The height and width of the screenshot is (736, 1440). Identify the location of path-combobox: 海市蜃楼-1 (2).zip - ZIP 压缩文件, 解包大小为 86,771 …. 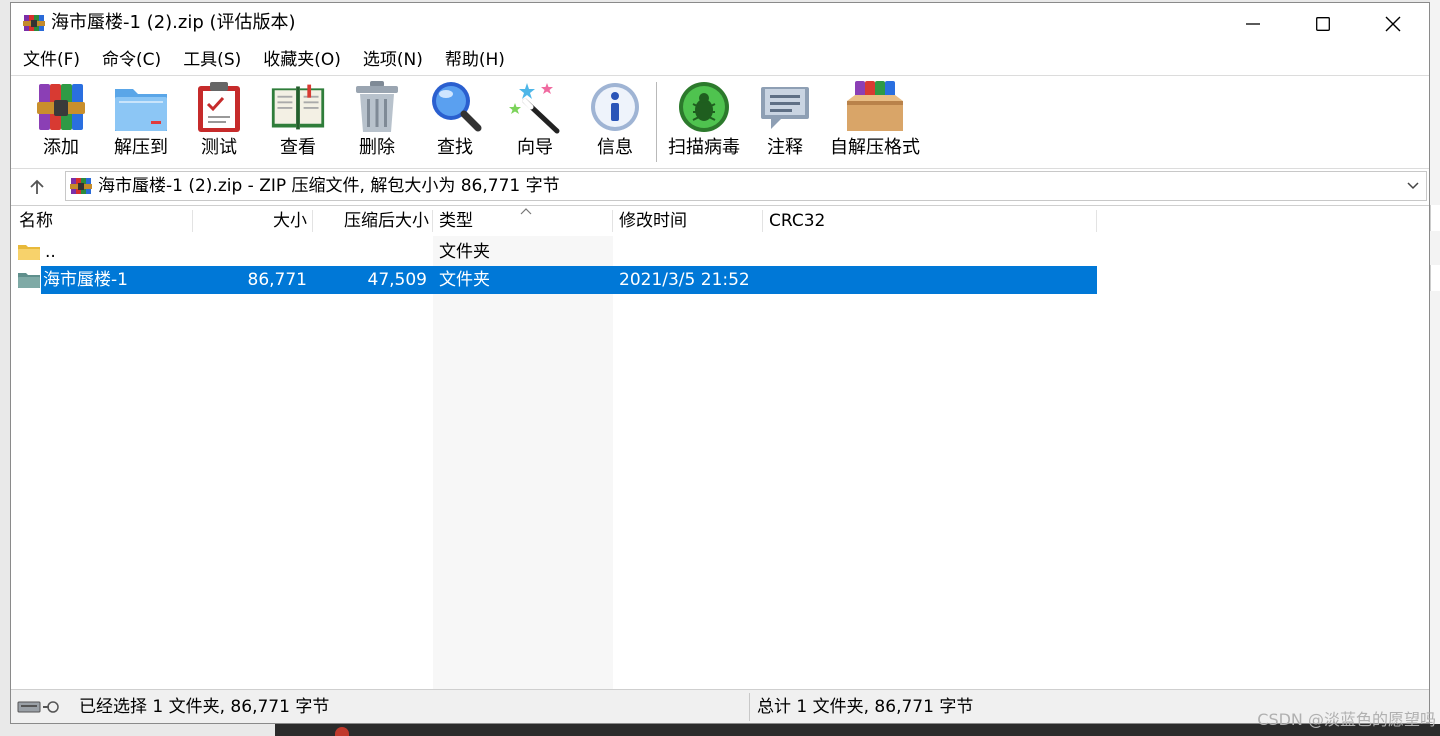
(746, 186).